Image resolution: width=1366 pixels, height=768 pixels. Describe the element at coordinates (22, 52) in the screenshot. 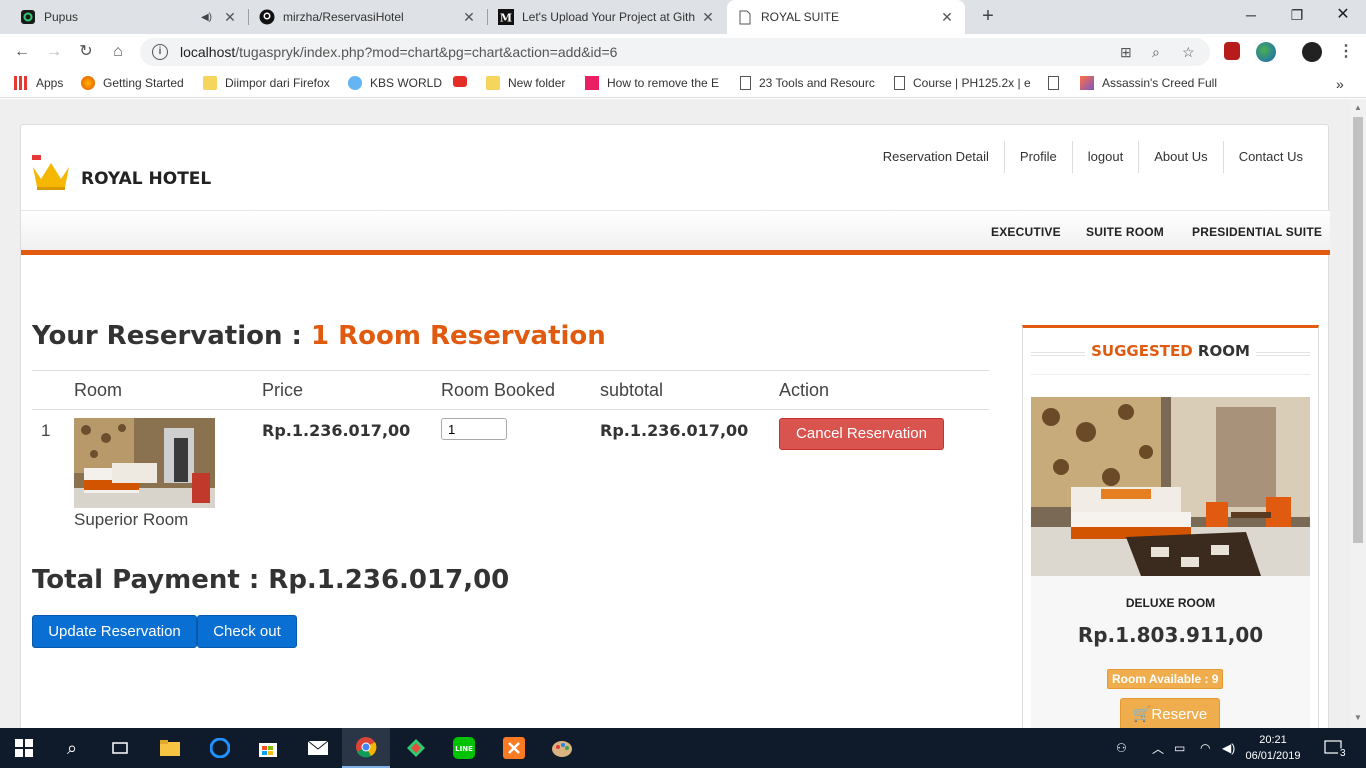

I see `back-button: ←` at that location.